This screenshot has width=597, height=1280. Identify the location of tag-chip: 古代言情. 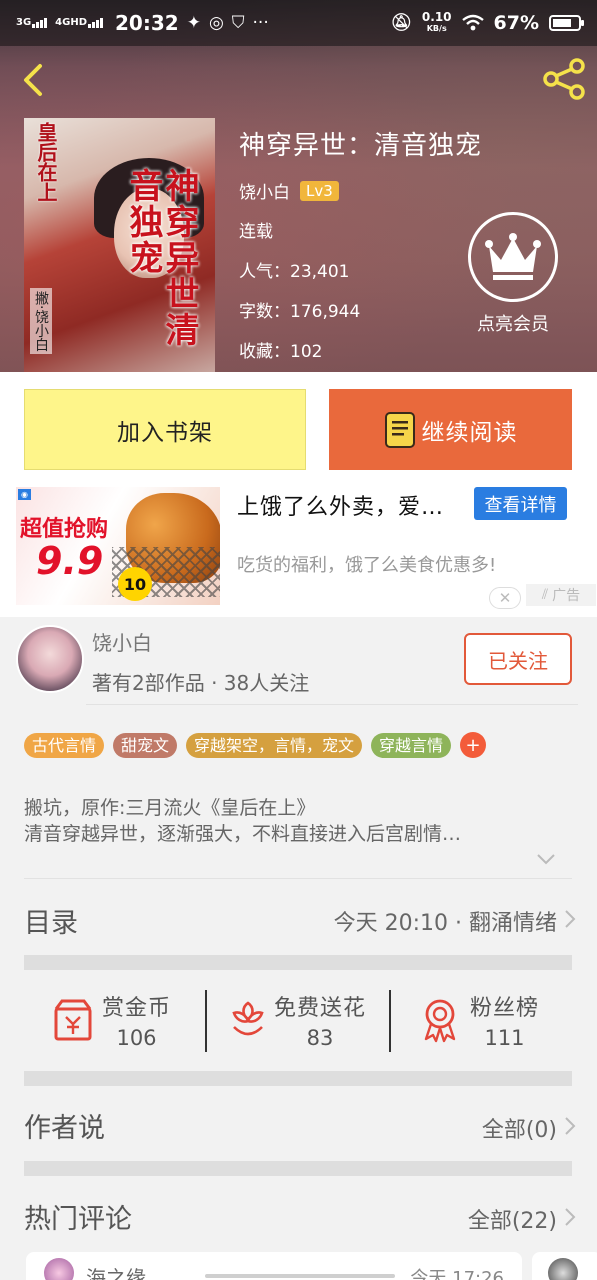
(64, 745).